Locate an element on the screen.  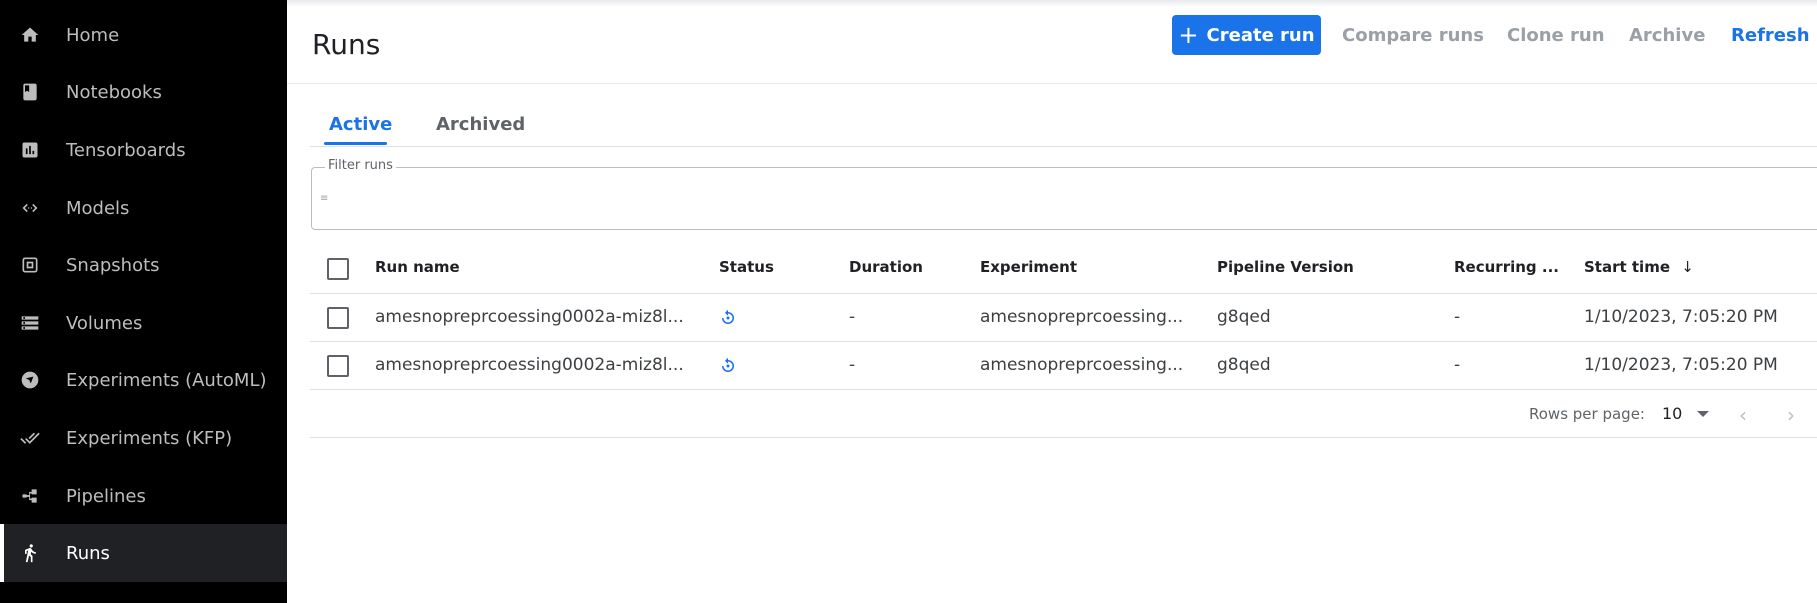
sidebar-item-tensorboards: Tensorboards is located at coordinates (143, 150).